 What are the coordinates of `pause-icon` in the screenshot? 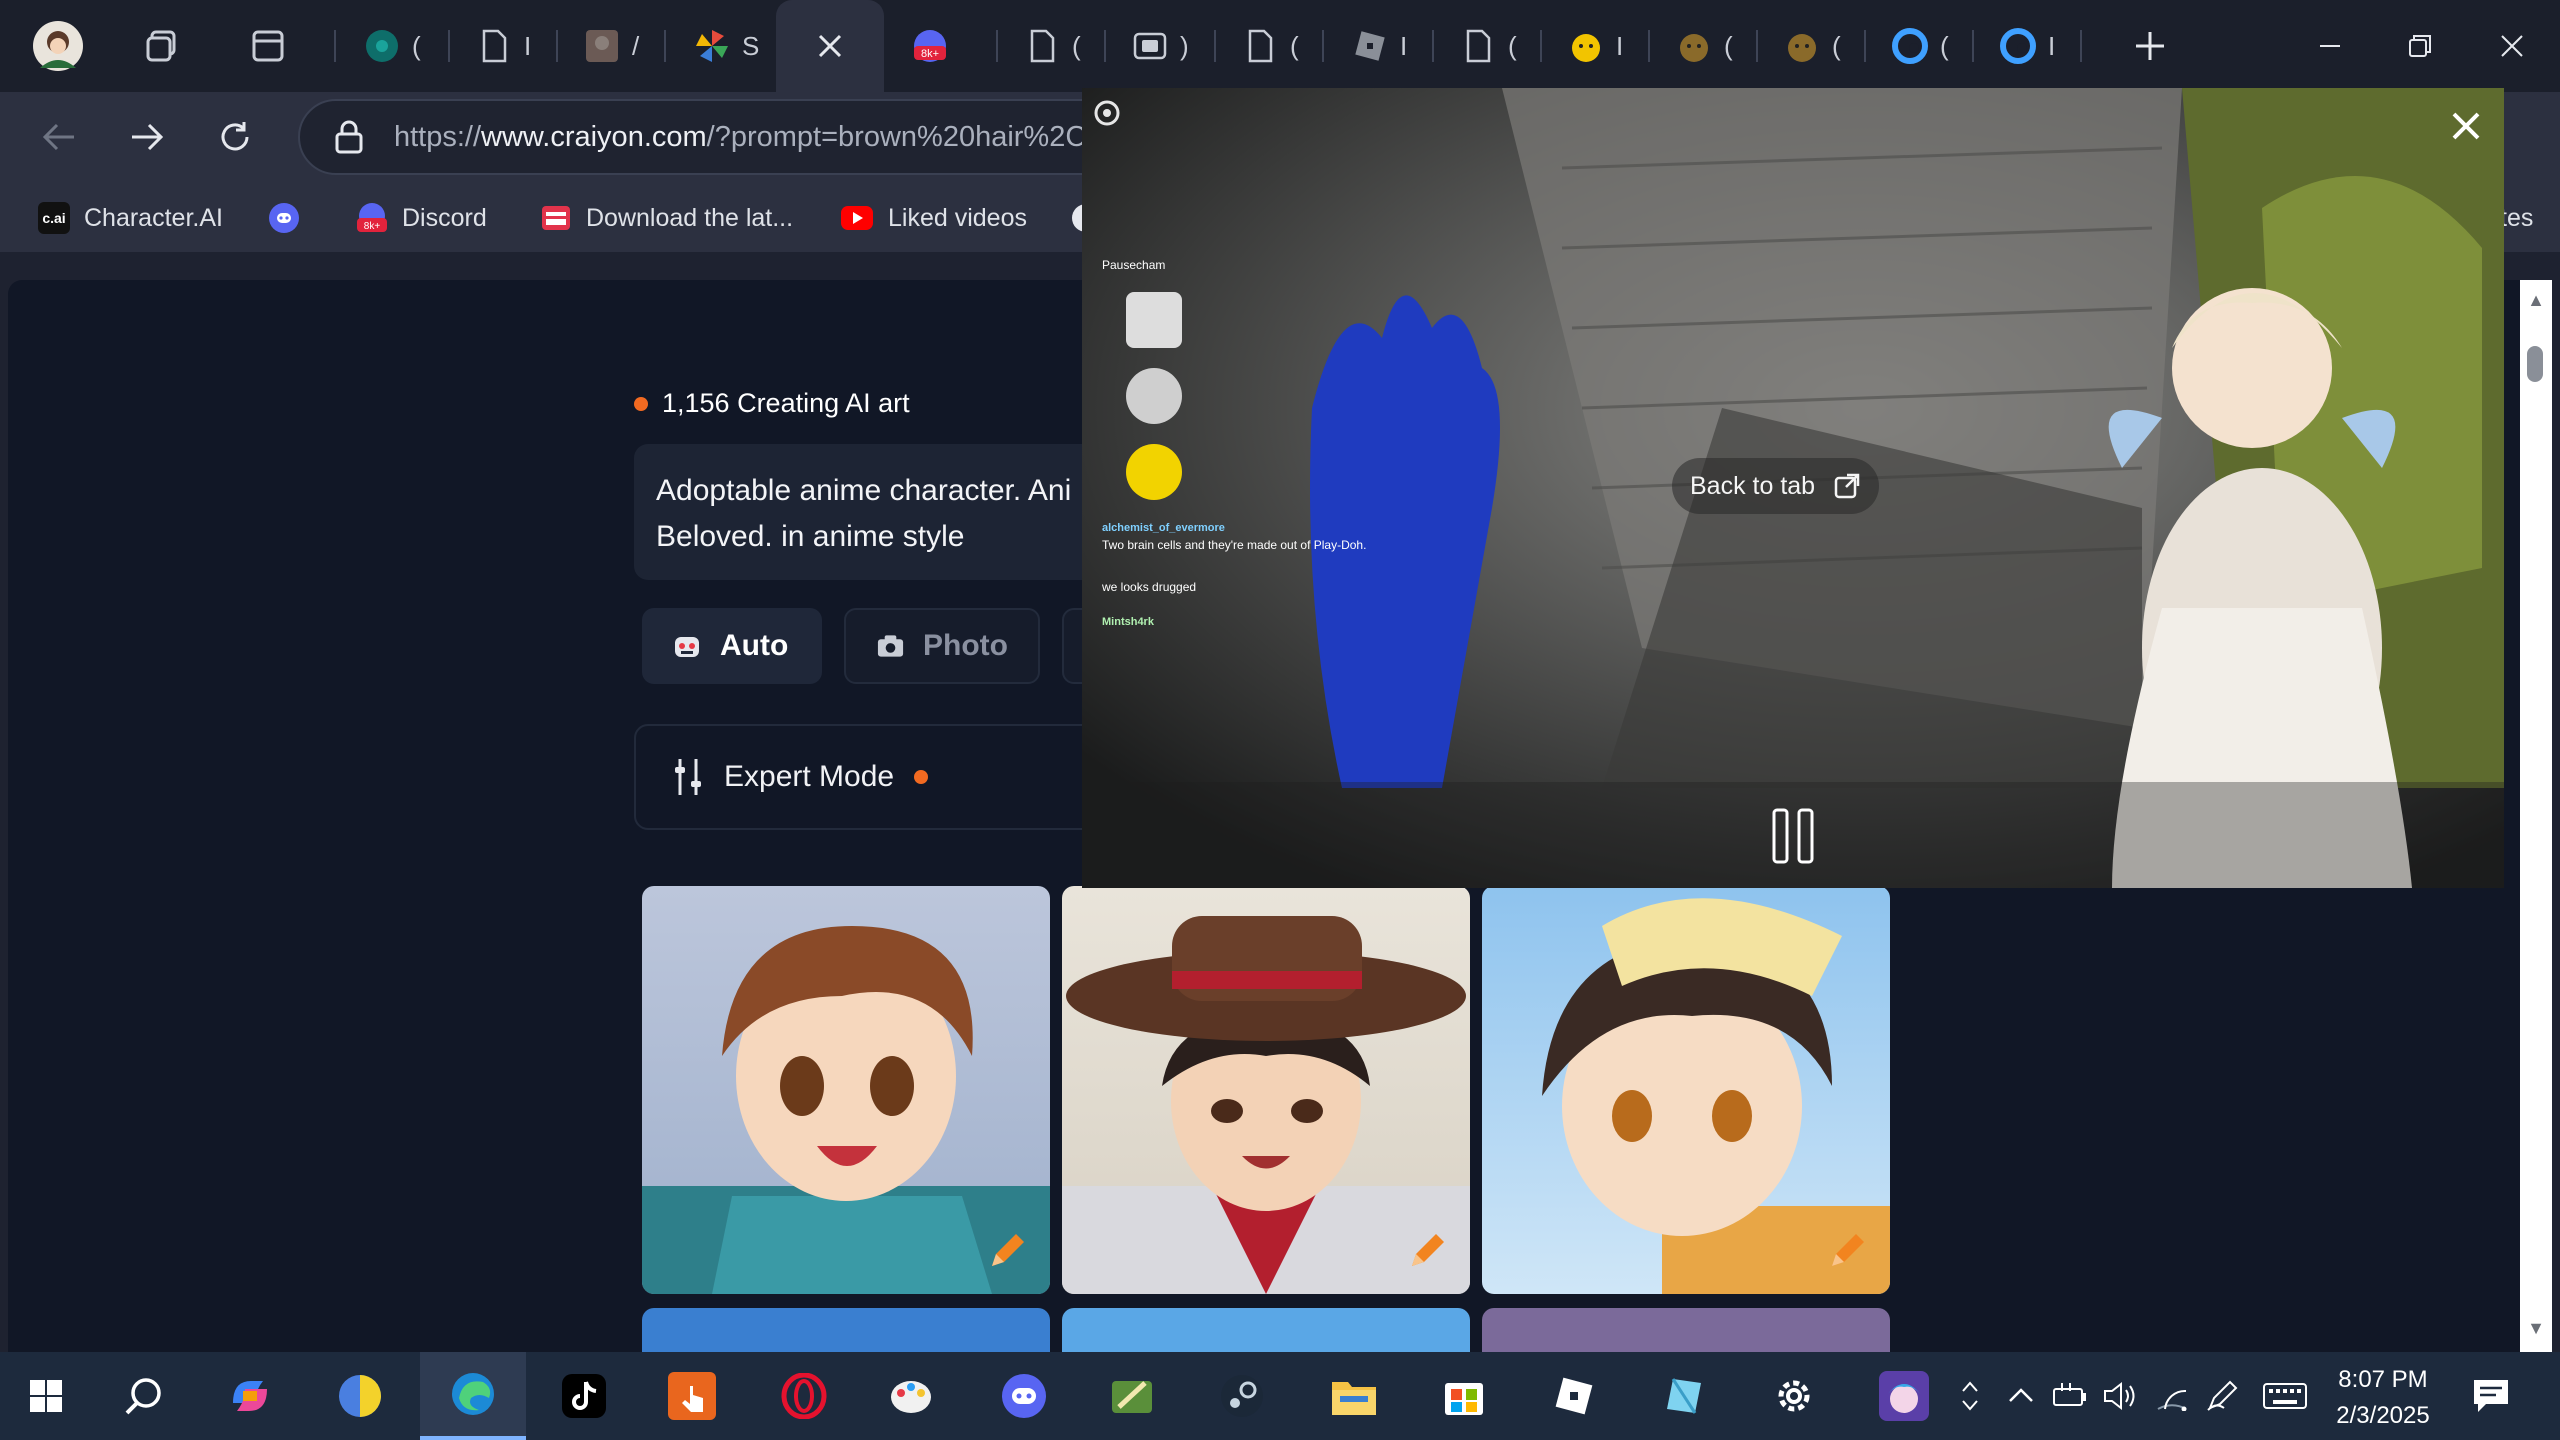 It's located at (1793, 836).